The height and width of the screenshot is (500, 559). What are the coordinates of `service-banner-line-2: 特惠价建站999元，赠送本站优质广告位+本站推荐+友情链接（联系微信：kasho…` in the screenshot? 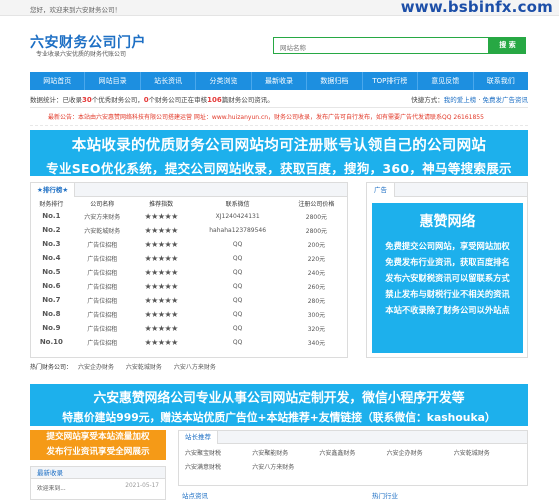 It's located at (279, 417).